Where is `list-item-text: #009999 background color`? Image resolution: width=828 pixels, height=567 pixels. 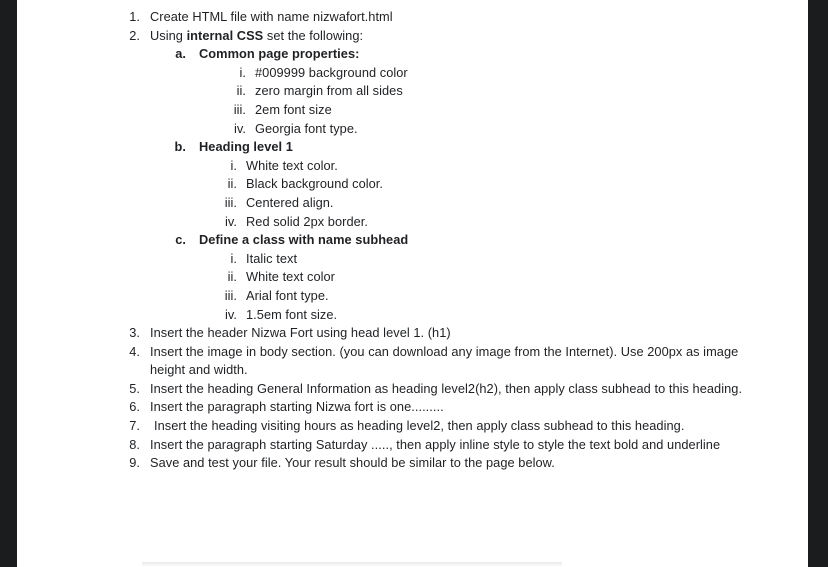 list-item-text: #009999 background color is located at coordinates (331, 72).